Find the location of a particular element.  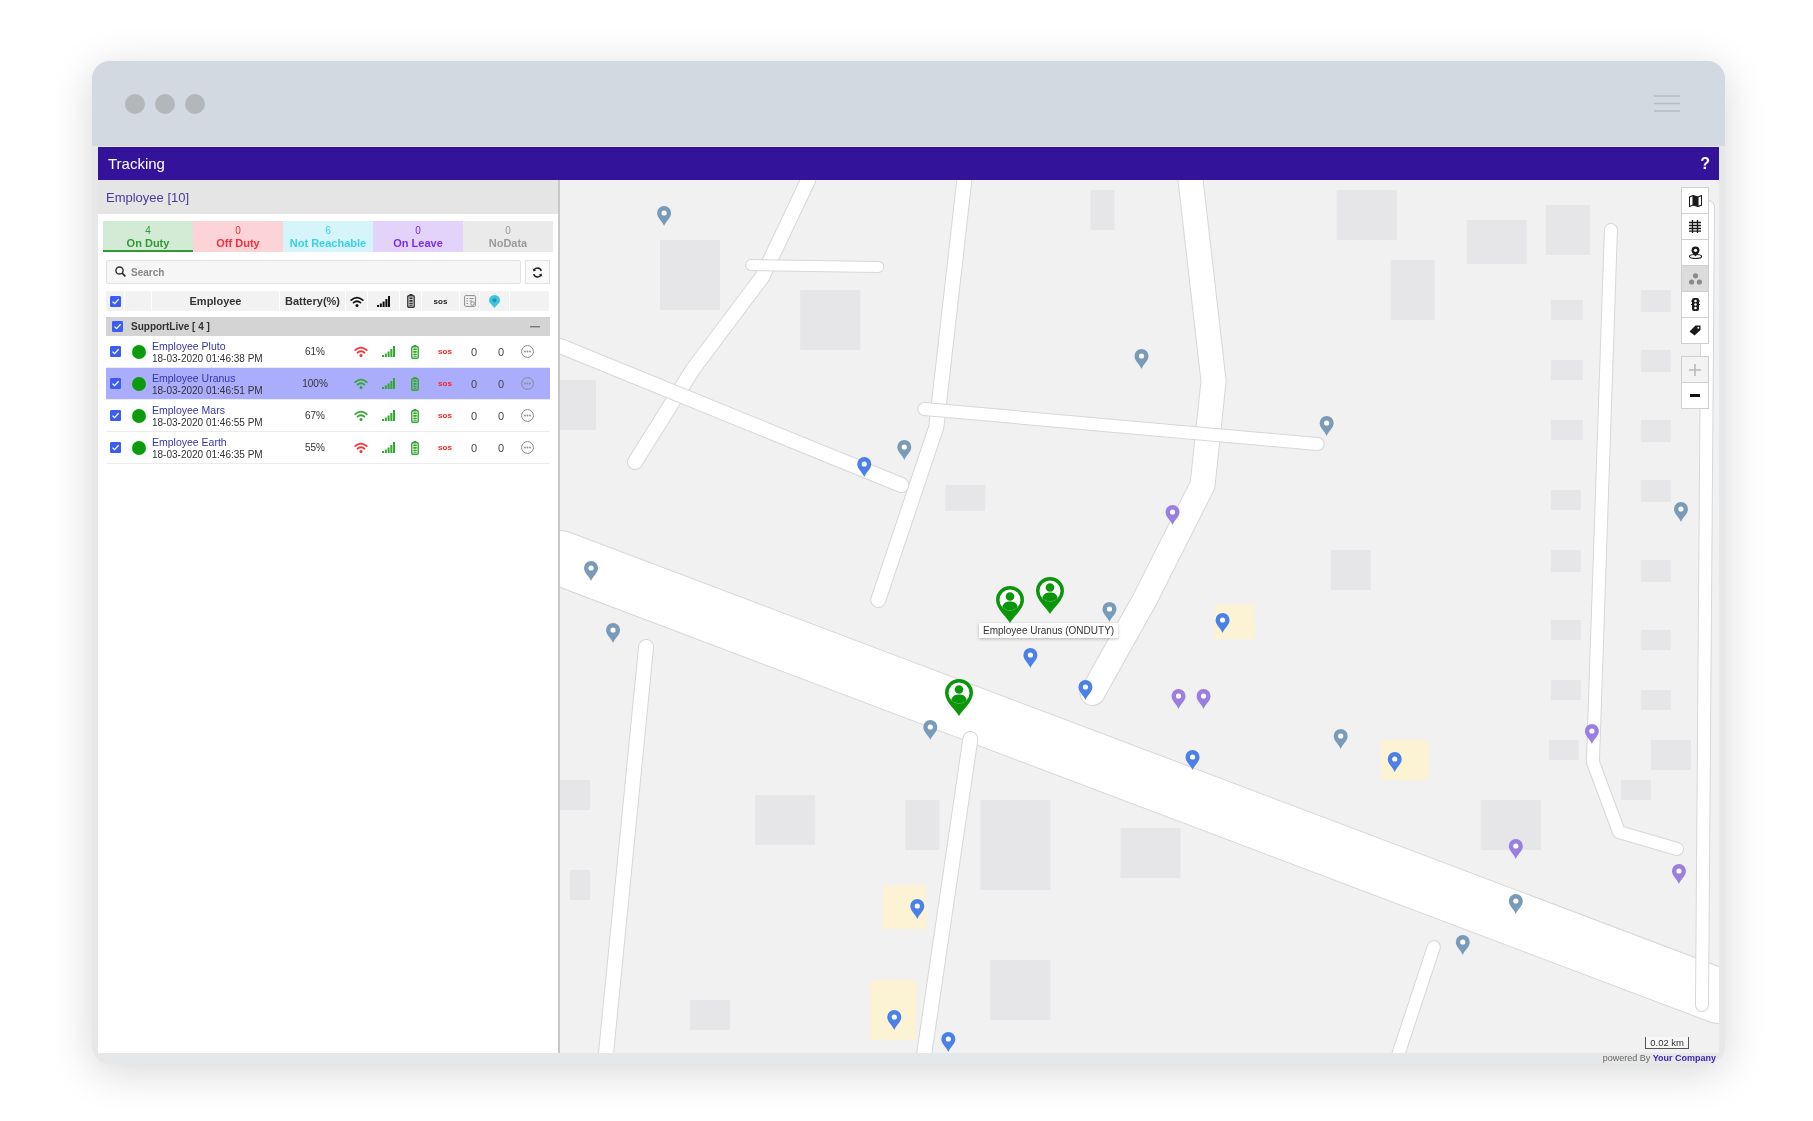

location-pin-icon is located at coordinates (494, 301).